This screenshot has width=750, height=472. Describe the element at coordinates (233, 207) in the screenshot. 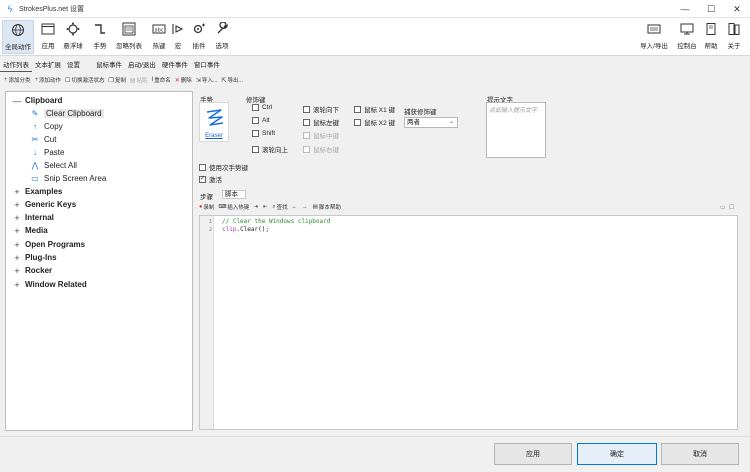

I see `insert-hotkey-button: ⌨ 插入热键` at that location.